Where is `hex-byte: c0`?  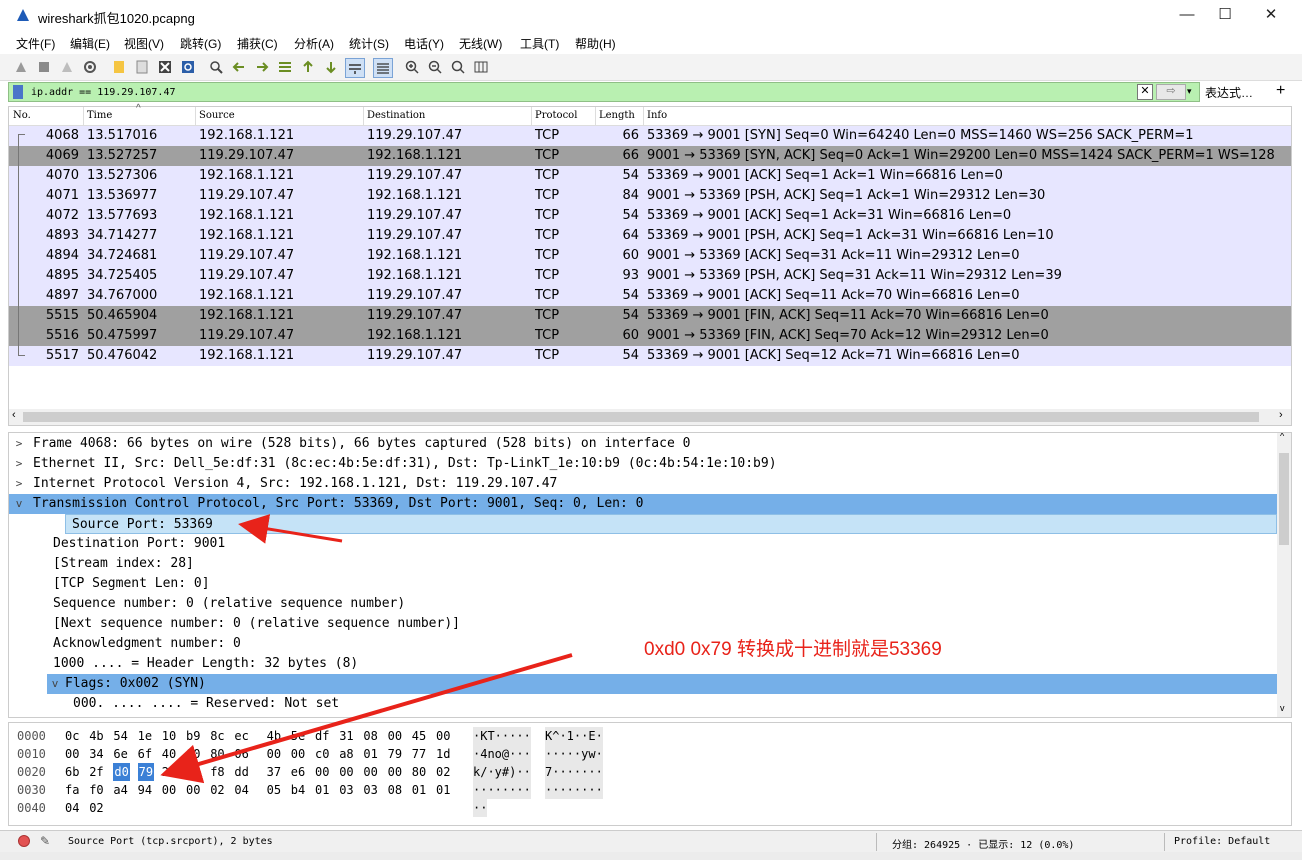 hex-byte: c0 is located at coordinates (322, 754).